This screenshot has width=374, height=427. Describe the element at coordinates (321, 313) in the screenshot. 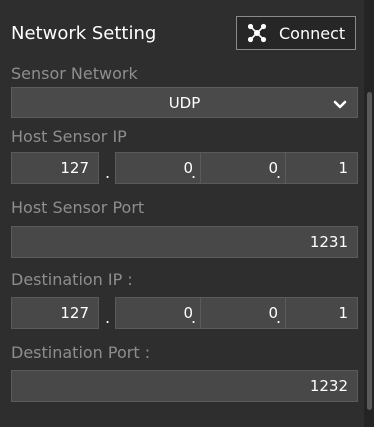

I see `dest-ip-octet-4: 1` at that location.